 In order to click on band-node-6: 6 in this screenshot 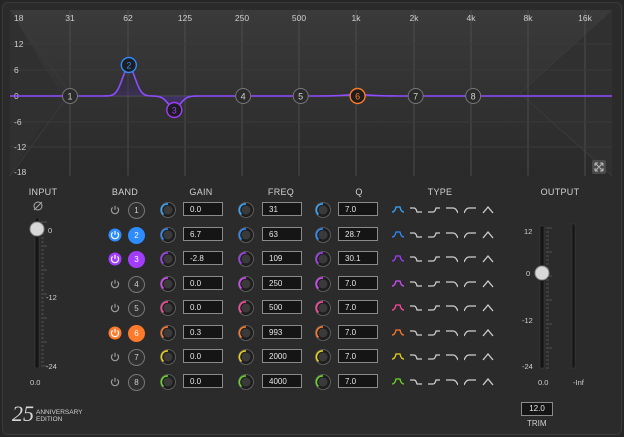, I will do `click(357, 96)`.